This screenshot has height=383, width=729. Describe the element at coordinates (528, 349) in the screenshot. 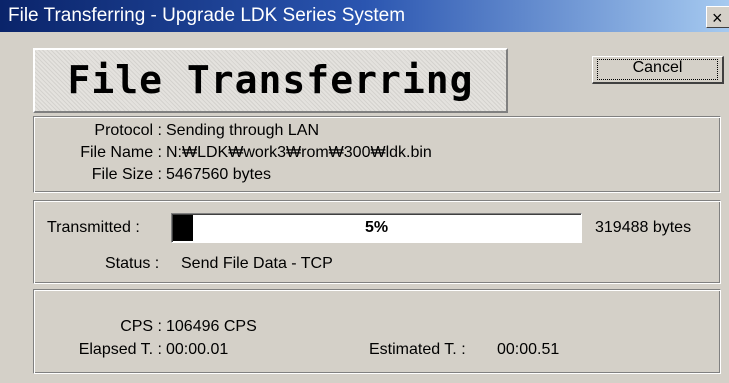

I see `estimated-value: 00:00.51` at that location.